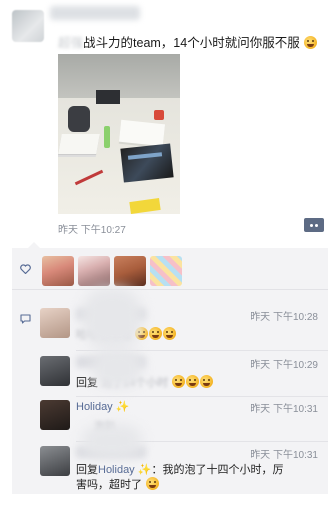  What do you see at coordinates (314, 225) in the screenshot?
I see `more-actions-button` at bounding box center [314, 225].